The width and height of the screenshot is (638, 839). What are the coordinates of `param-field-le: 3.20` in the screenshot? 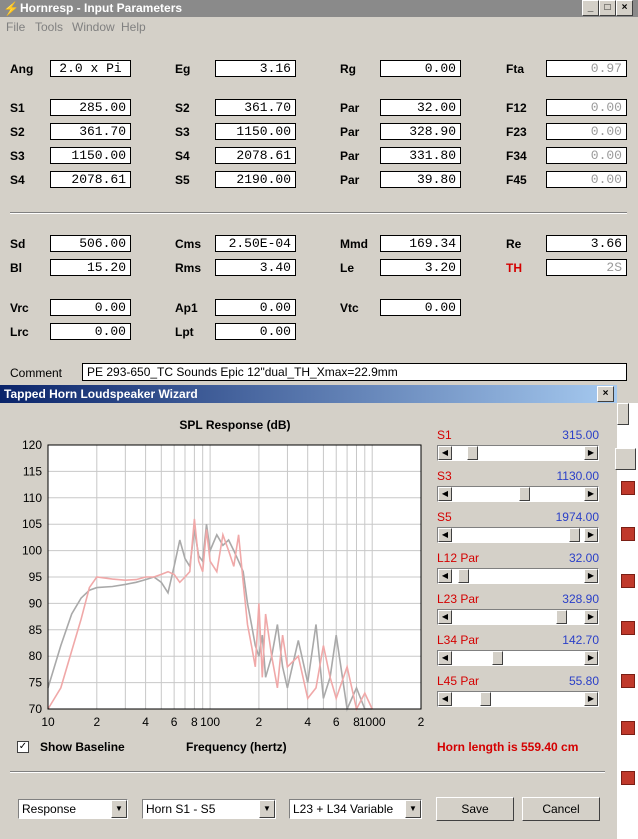 It's located at (420, 267).